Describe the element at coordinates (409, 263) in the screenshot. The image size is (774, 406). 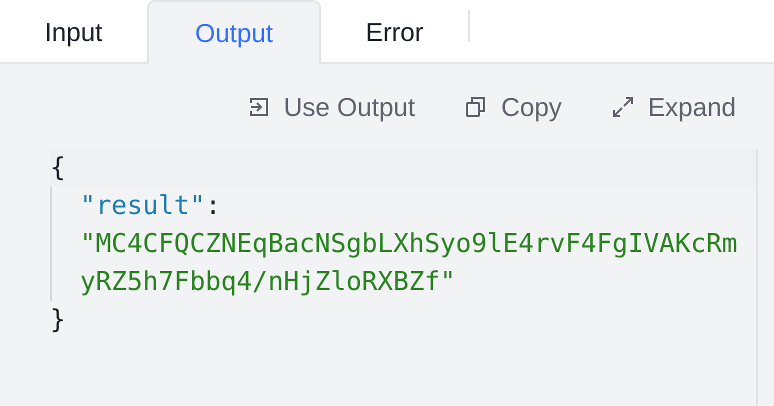
I see `json-string-value: "MC4CFQCZNEqBacNSgbLXhSyo9lE4rvF4FgIVAKcRmyRZ5h7Fbbq4/nHjZloRXBZf"` at that location.